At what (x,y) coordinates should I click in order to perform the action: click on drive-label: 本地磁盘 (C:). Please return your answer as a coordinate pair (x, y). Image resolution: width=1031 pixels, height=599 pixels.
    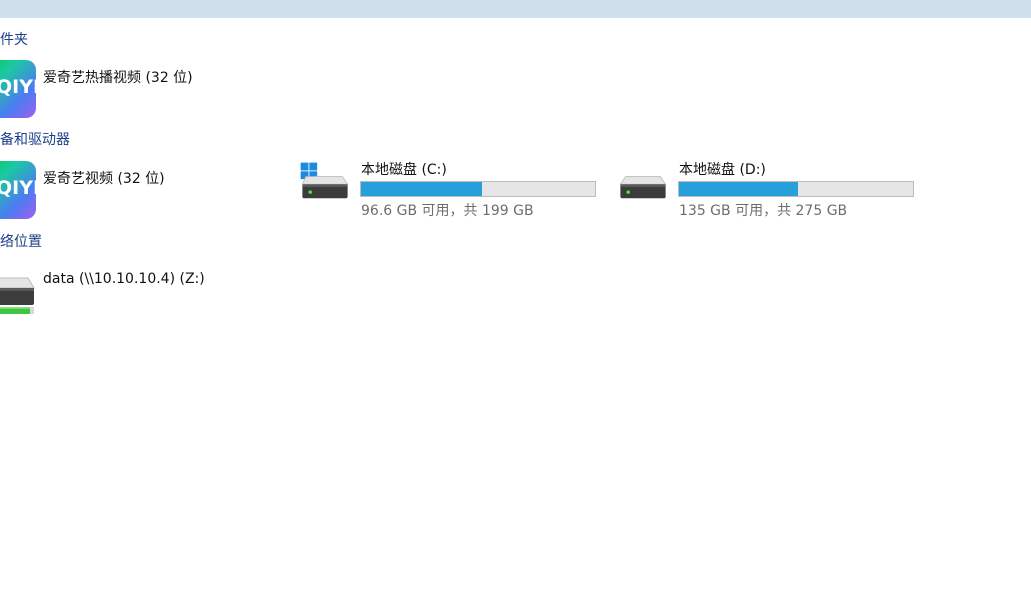
    Looking at the image, I should click on (404, 170).